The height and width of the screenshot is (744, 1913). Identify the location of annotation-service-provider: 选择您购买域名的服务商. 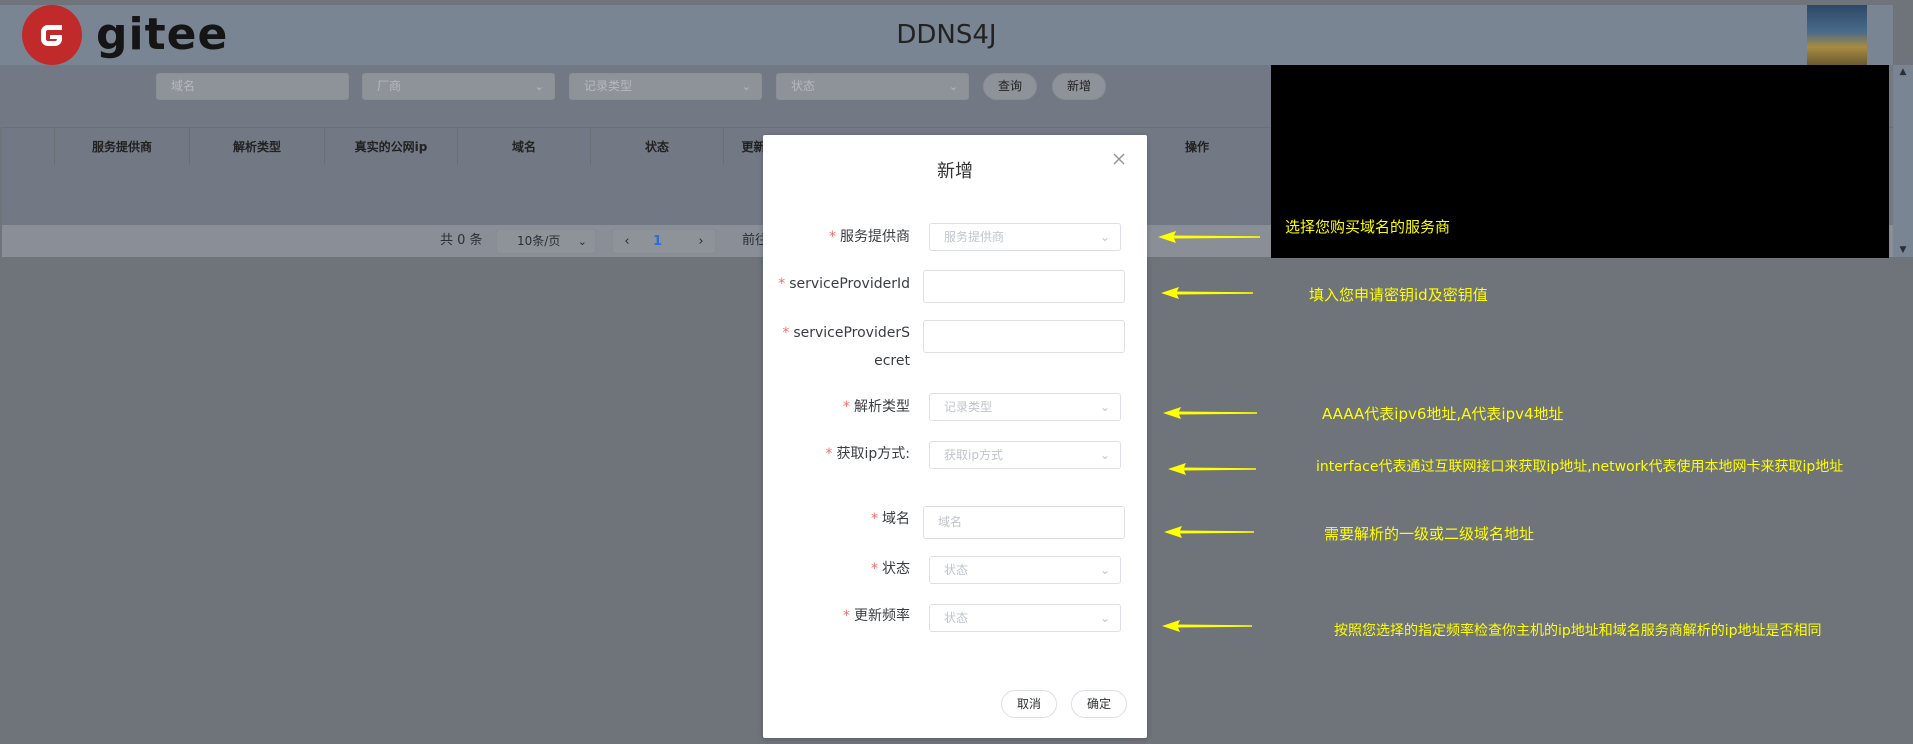
(1368, 227).